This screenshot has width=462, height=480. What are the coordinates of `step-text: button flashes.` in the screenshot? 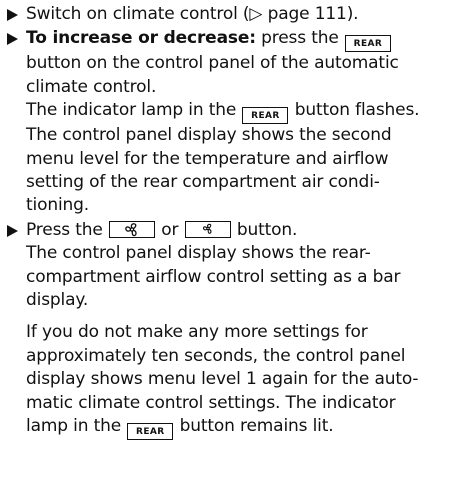 It's located at (354, 110).